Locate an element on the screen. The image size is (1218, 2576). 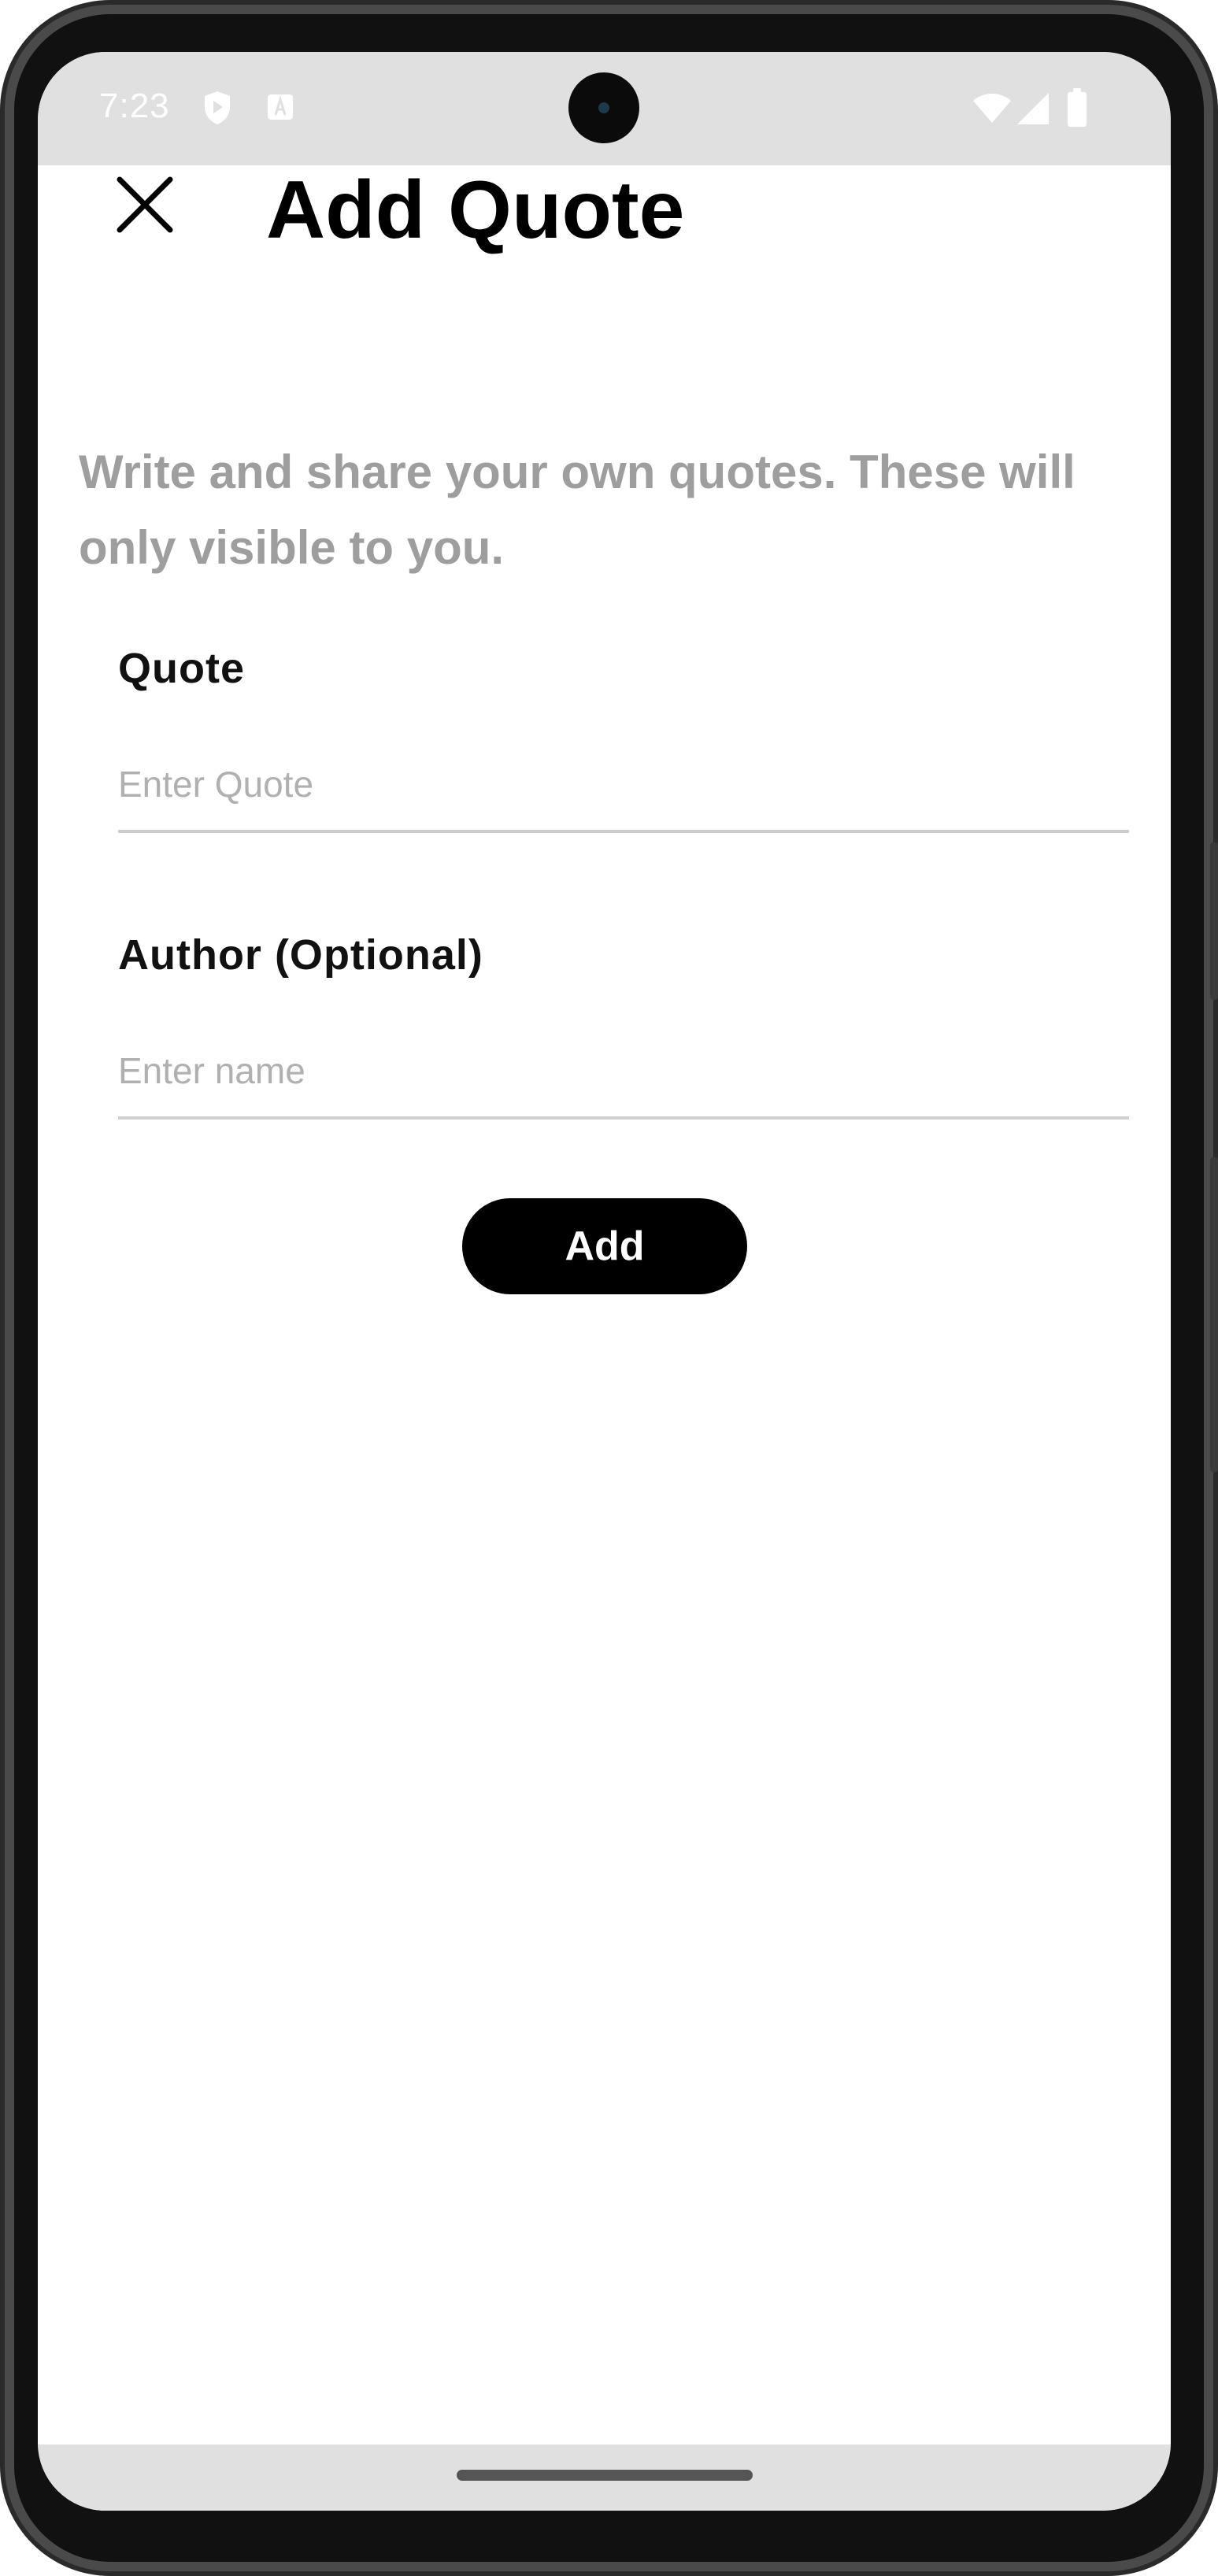
quote-label: Quote is located at coordinates (181, 668).